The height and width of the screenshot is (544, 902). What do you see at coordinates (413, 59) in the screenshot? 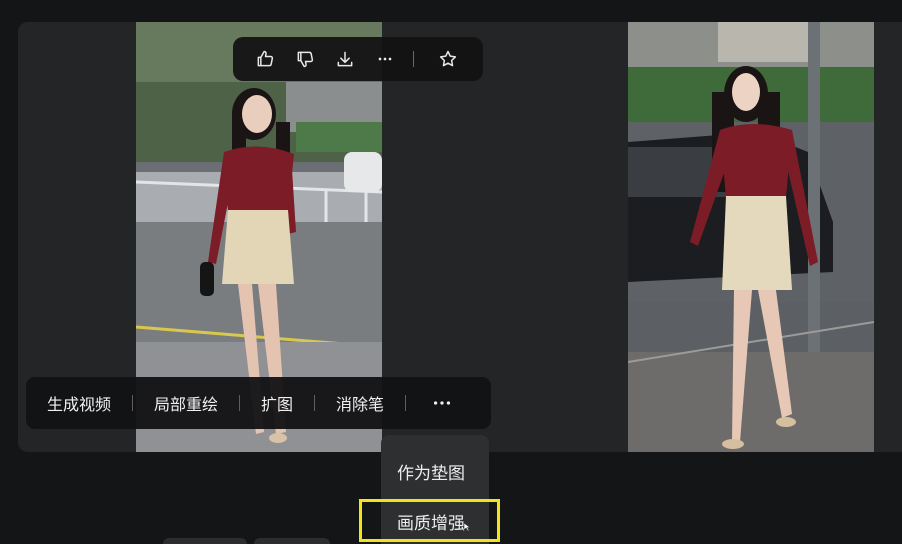
I see `toolbar-divider` at bounding box center [413, 59].